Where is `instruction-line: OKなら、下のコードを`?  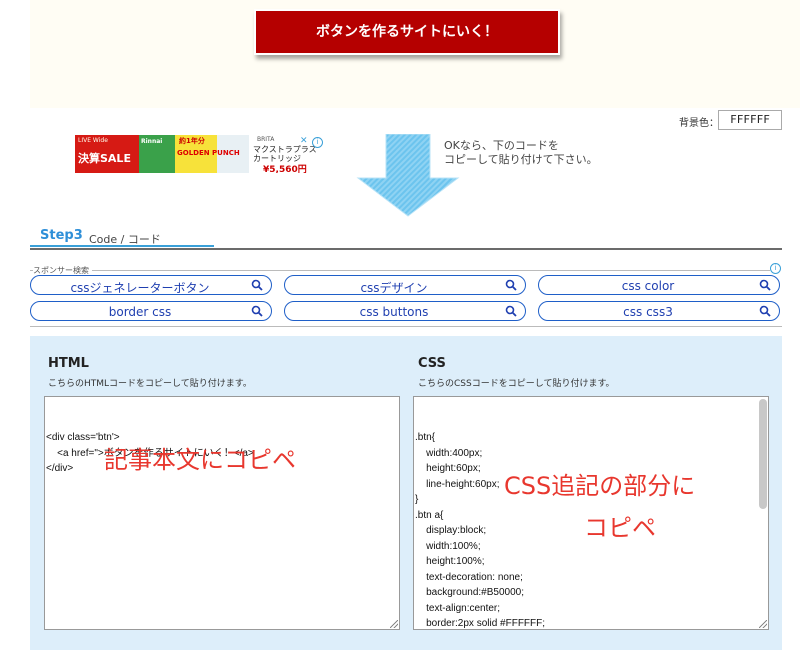 instruction-line: OKなら、下のコードを is located at coordinates (501, 145).